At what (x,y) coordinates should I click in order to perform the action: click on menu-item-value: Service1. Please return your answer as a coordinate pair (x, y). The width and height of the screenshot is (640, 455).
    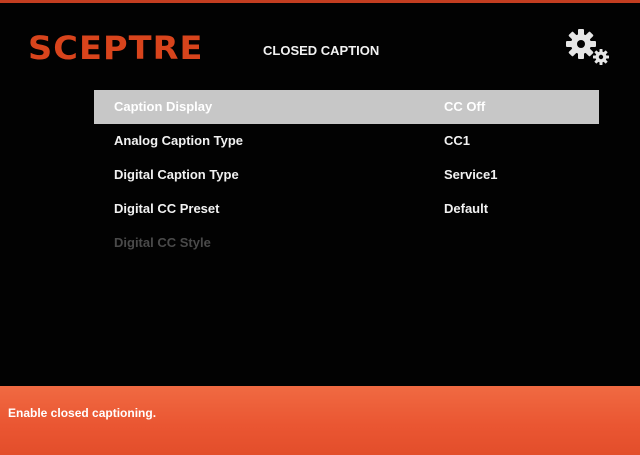
    Looking at the image, I should click on (471, 174).